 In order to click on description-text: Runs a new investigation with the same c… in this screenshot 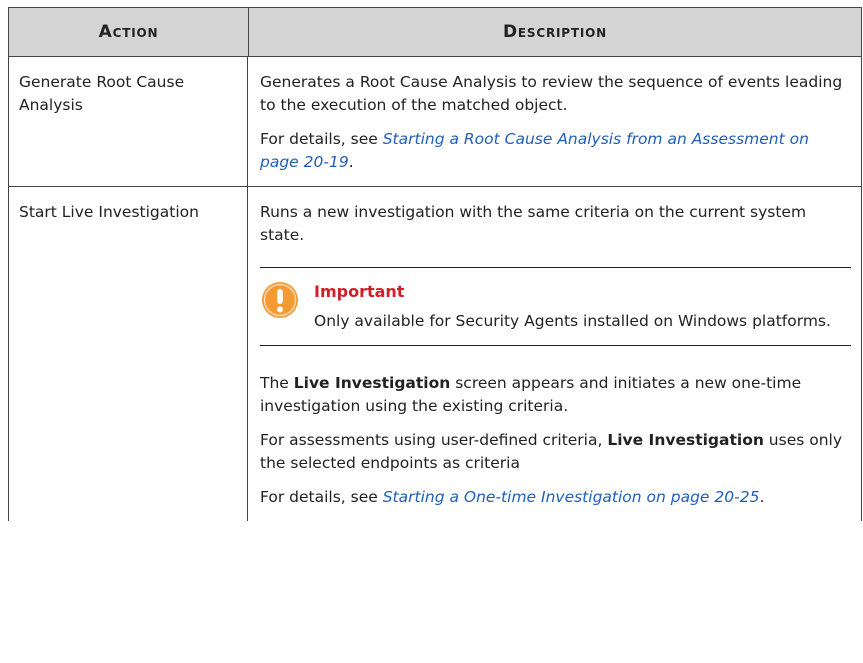, I will do `click(533, 223)`.